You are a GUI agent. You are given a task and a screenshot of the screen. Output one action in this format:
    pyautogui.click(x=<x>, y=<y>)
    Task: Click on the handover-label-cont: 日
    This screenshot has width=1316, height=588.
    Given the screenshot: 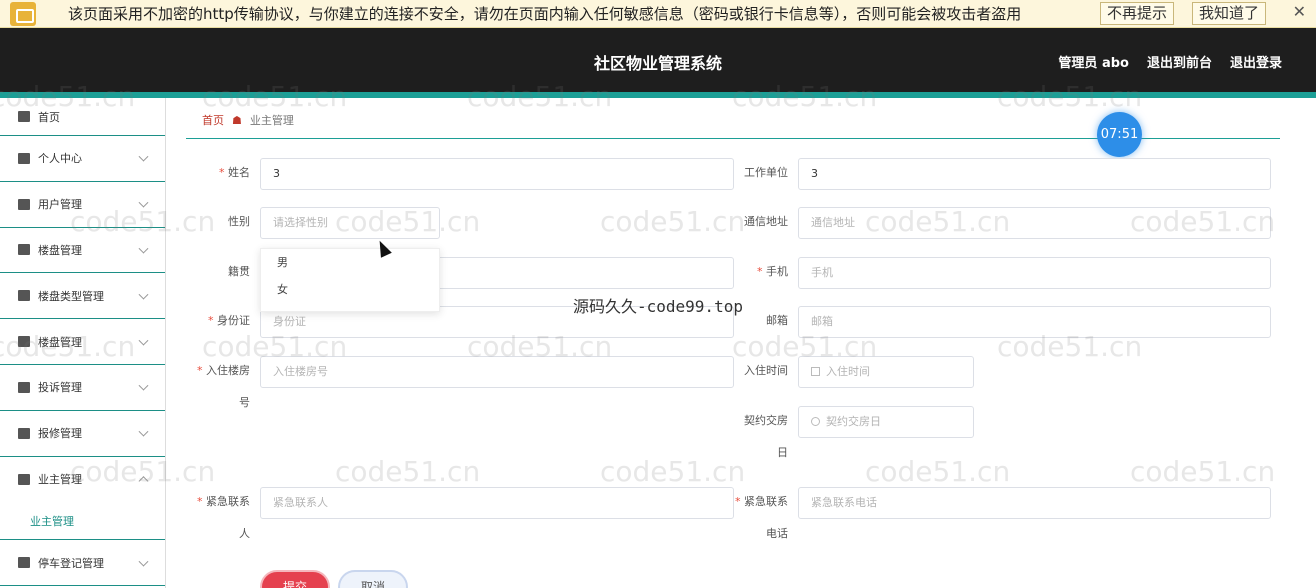 What is the action you would take?
    pyautogui.click(x=782, y=452)
    